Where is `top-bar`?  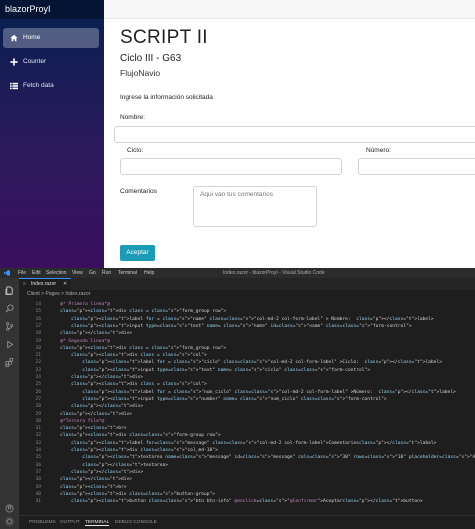 top-bar is located at coordinates (289, 9).